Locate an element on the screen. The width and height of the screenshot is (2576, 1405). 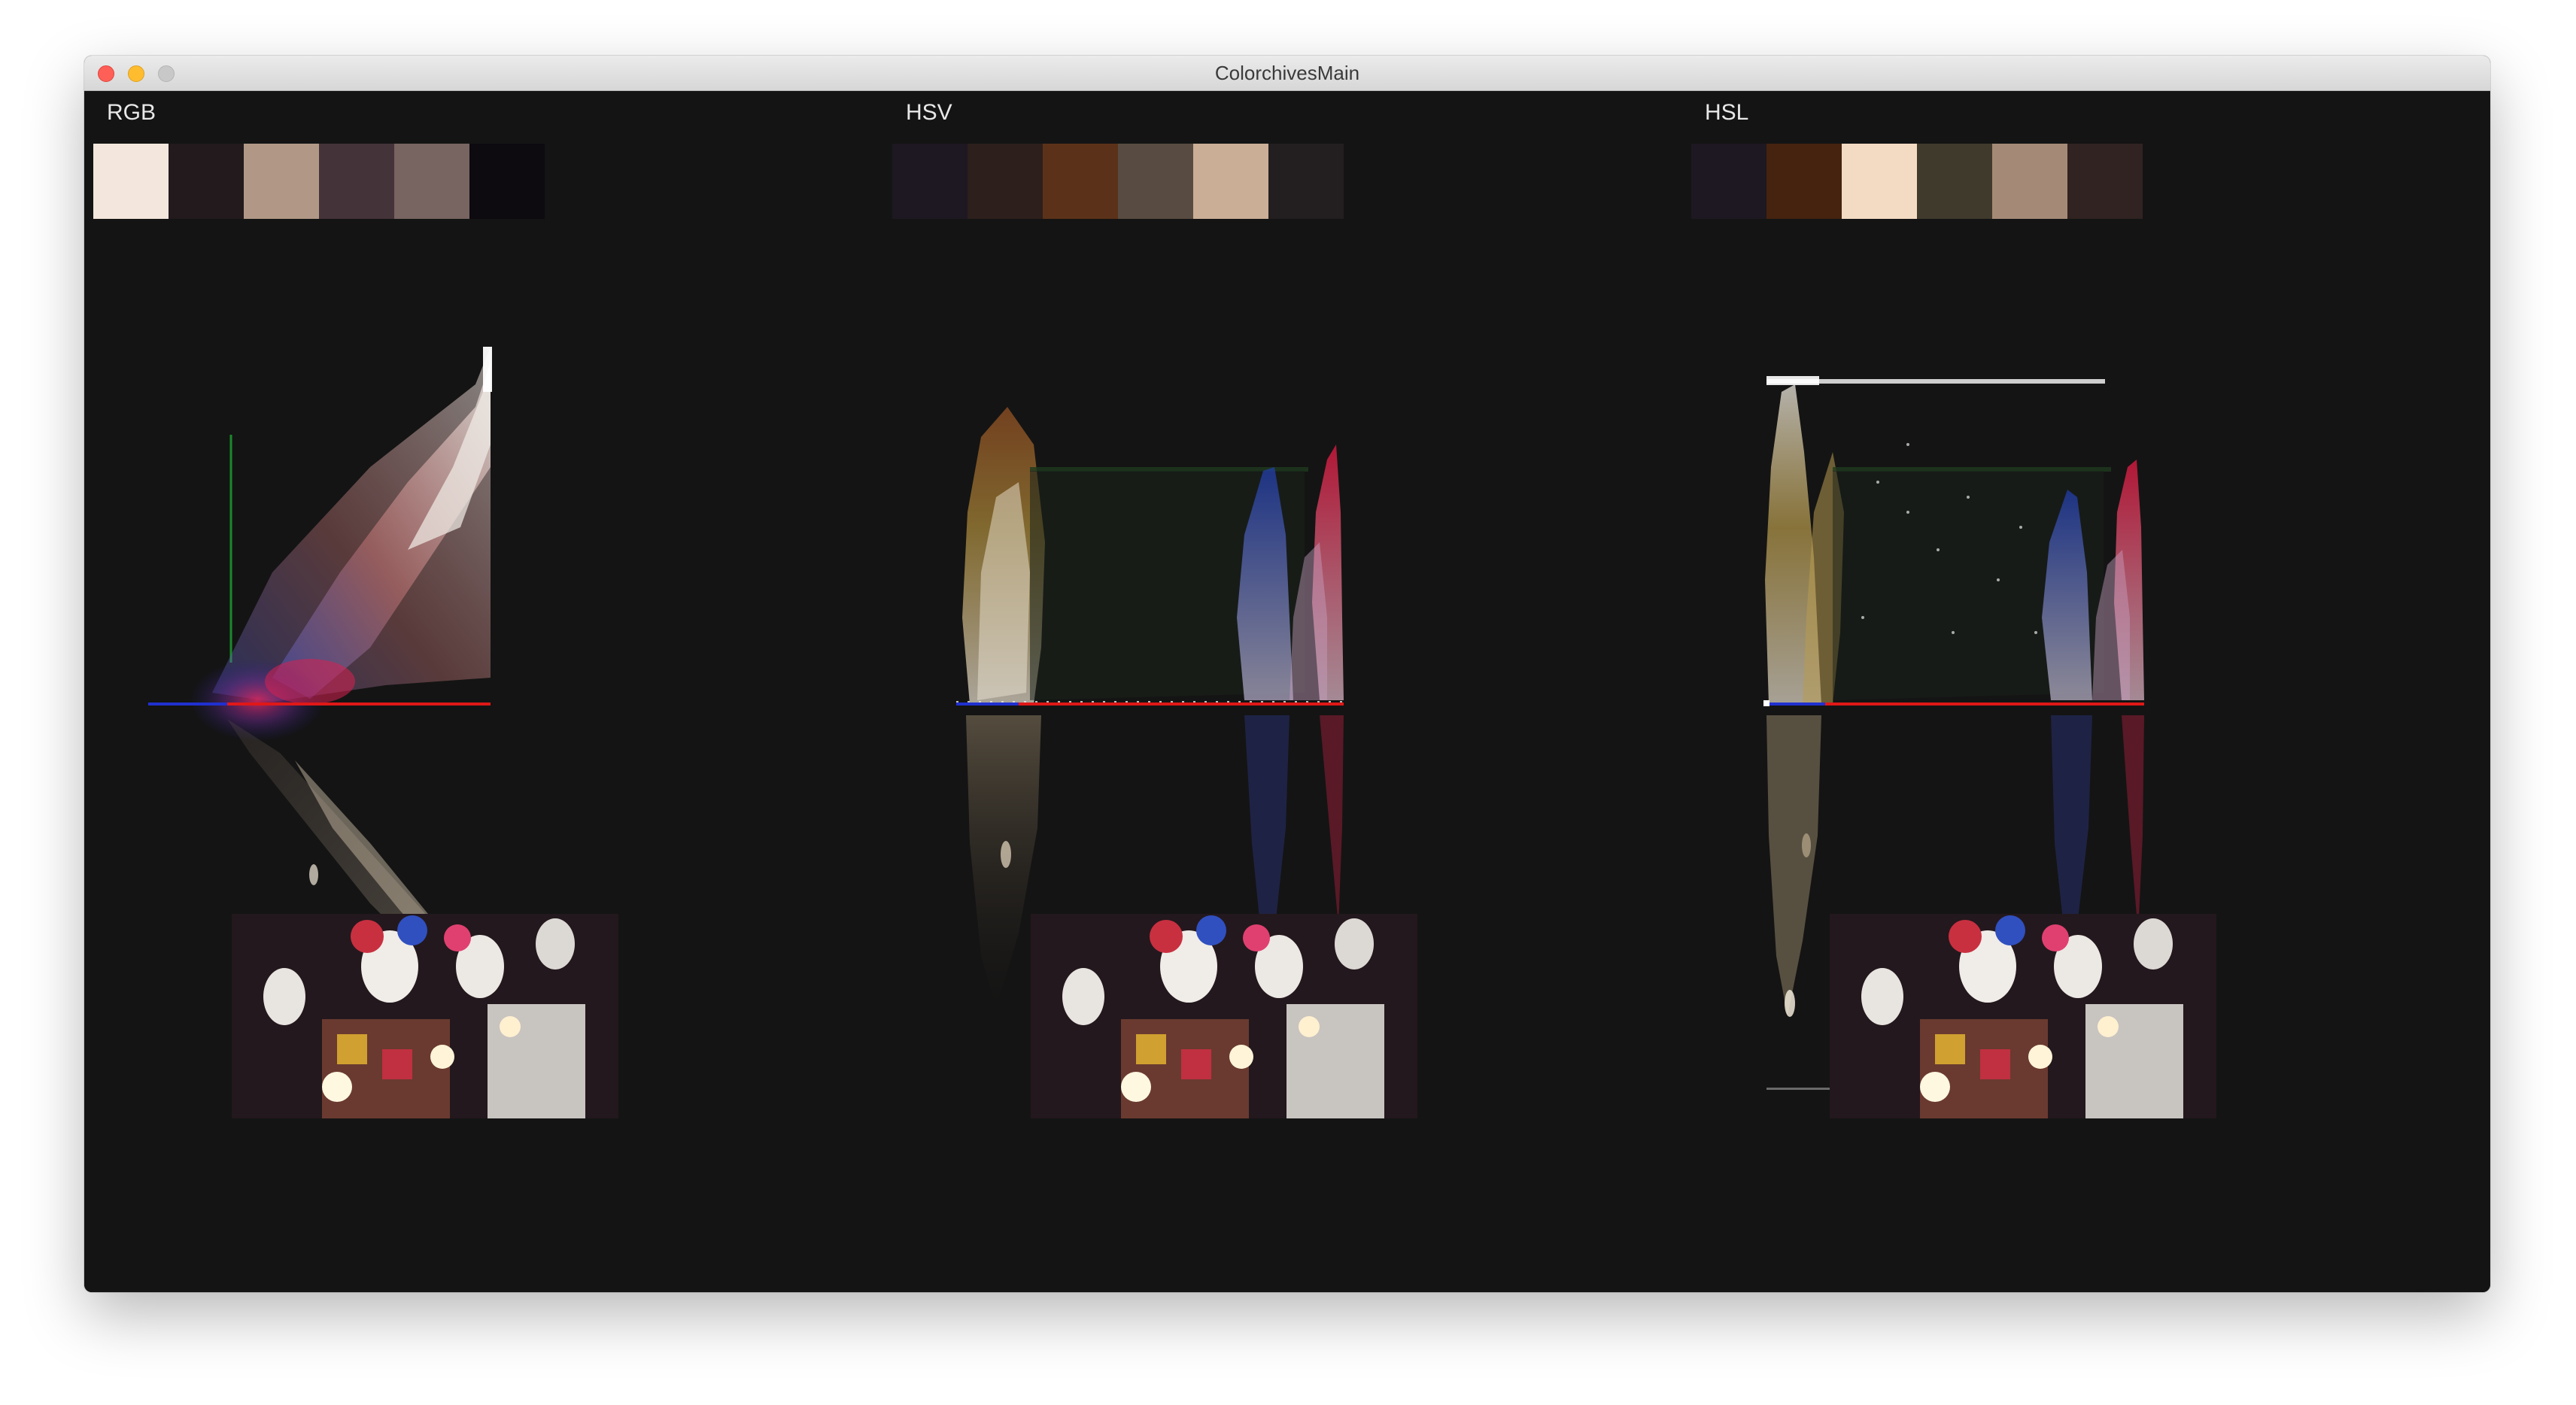
hsl-reflection is located at coordinates (1793, 865).